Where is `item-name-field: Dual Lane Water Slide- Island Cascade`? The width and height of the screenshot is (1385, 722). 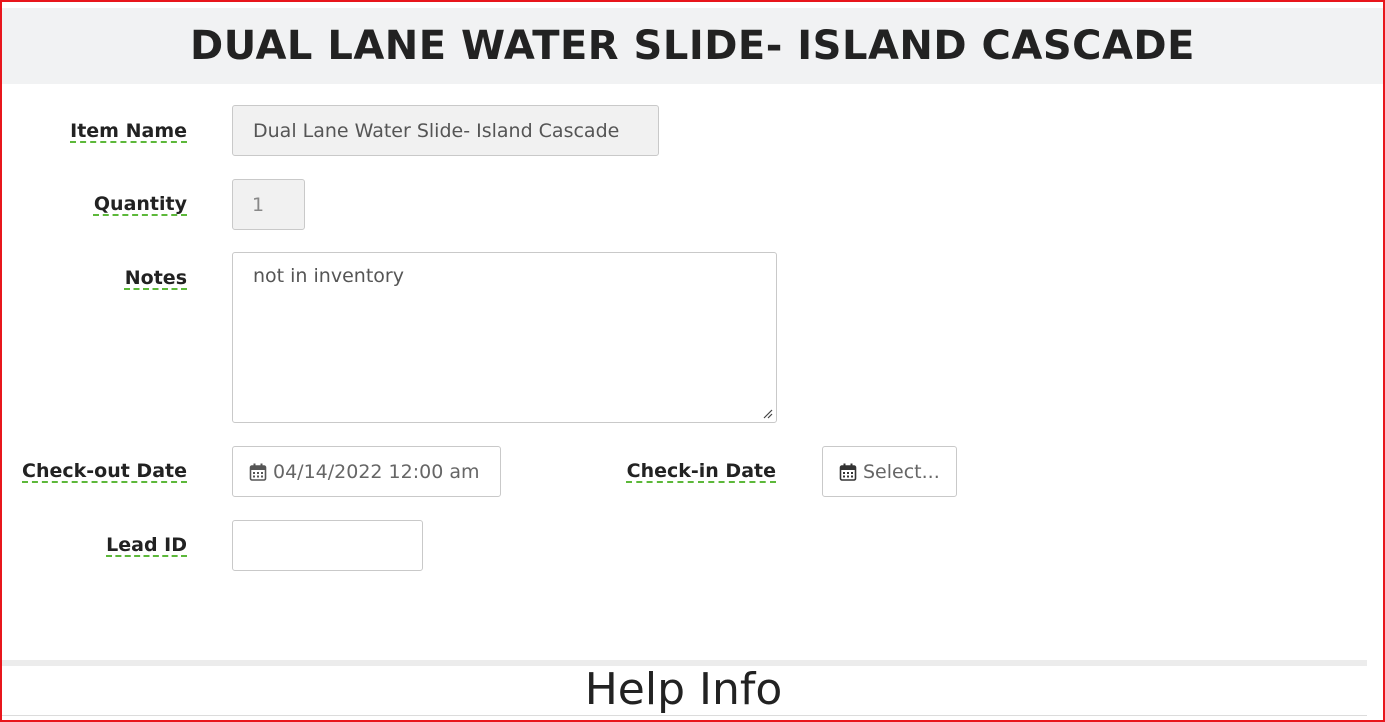
item-name-field: Dual Lane Water Slide- Island Cascade is located at coordinates (445, 130).